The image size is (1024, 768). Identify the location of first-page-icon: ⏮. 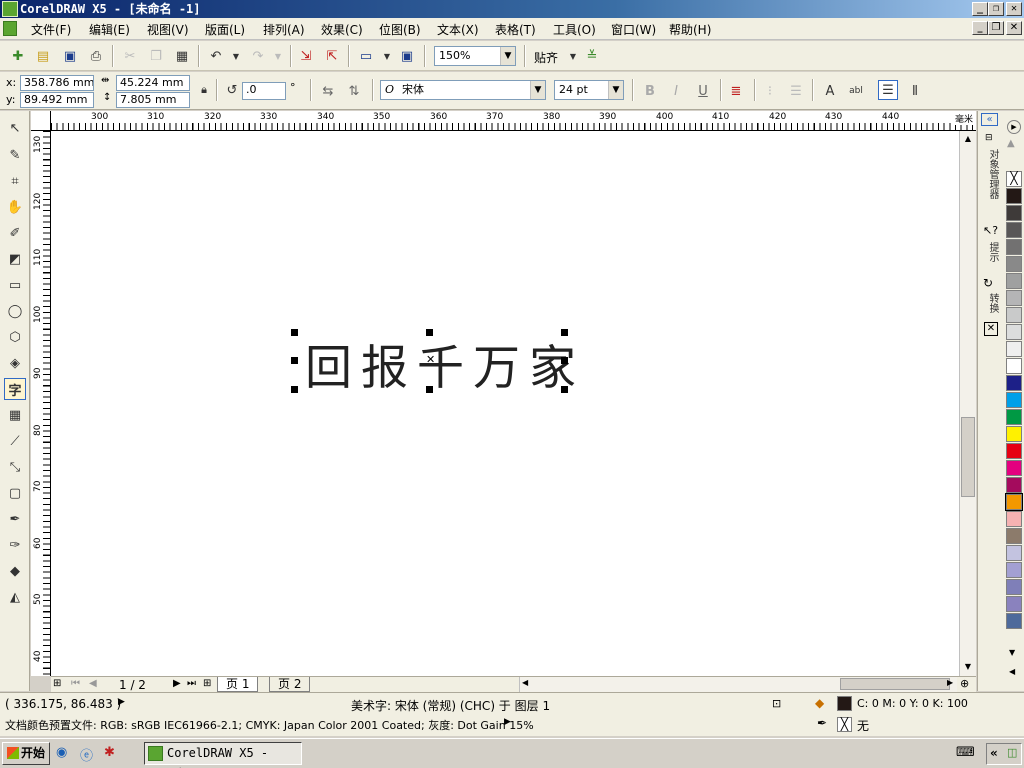
(75, 683).